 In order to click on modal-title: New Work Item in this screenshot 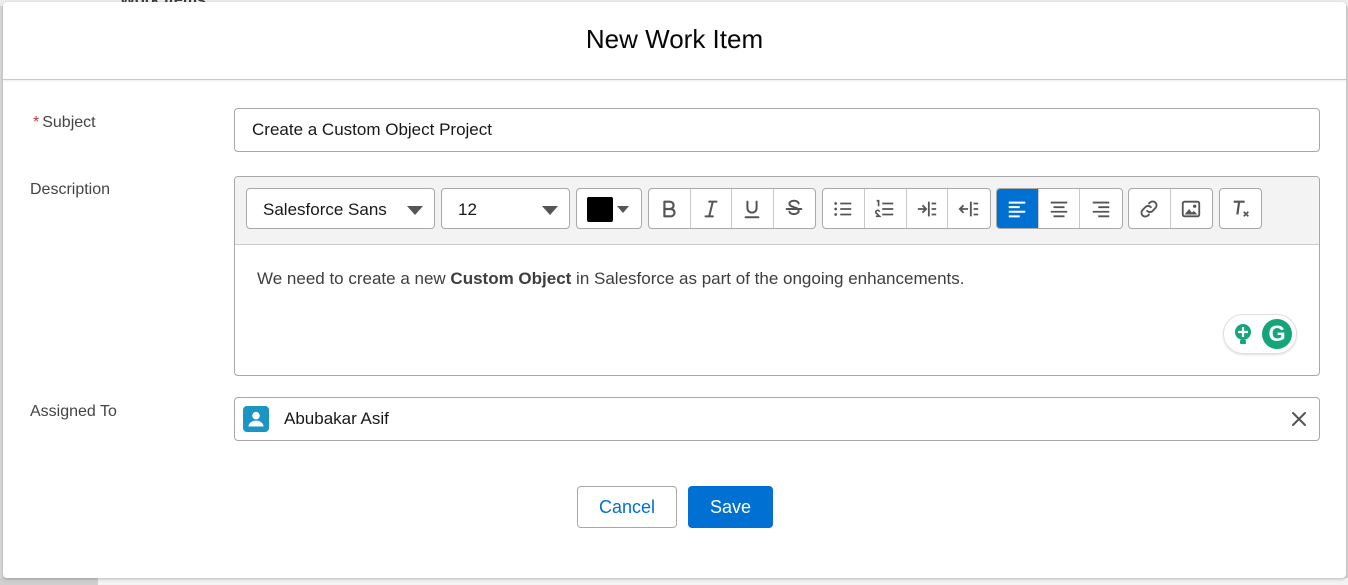, I will do `click(674, 39)`.